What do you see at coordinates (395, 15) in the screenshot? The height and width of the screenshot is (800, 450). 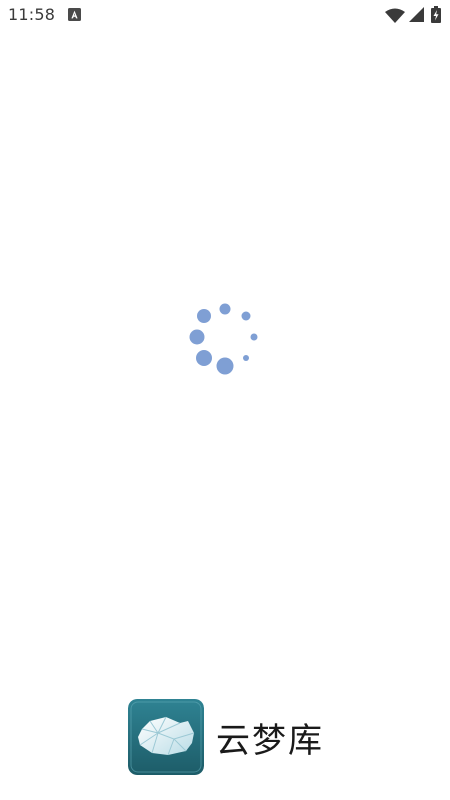 I see `wifi-icon` at bounding box center [395, 15].